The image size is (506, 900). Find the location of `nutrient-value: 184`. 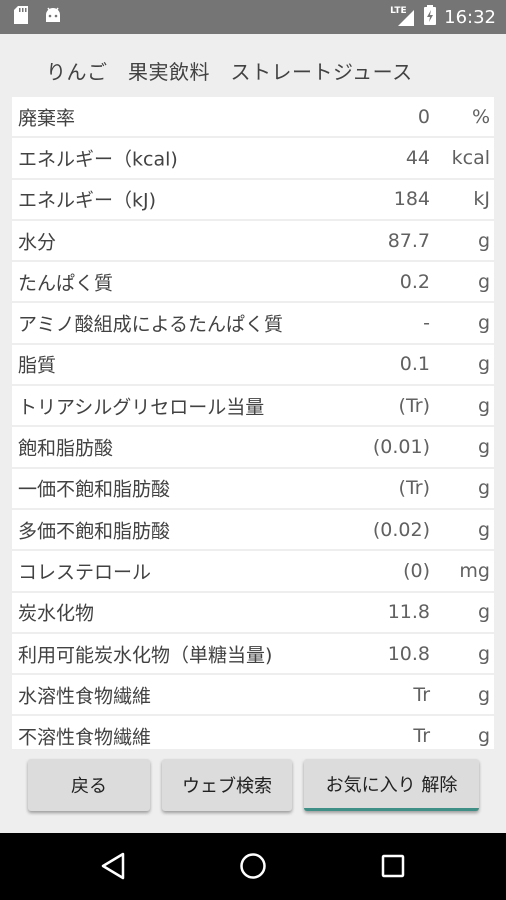

nutrient-value: 184 is located at coordinates (411, 199).